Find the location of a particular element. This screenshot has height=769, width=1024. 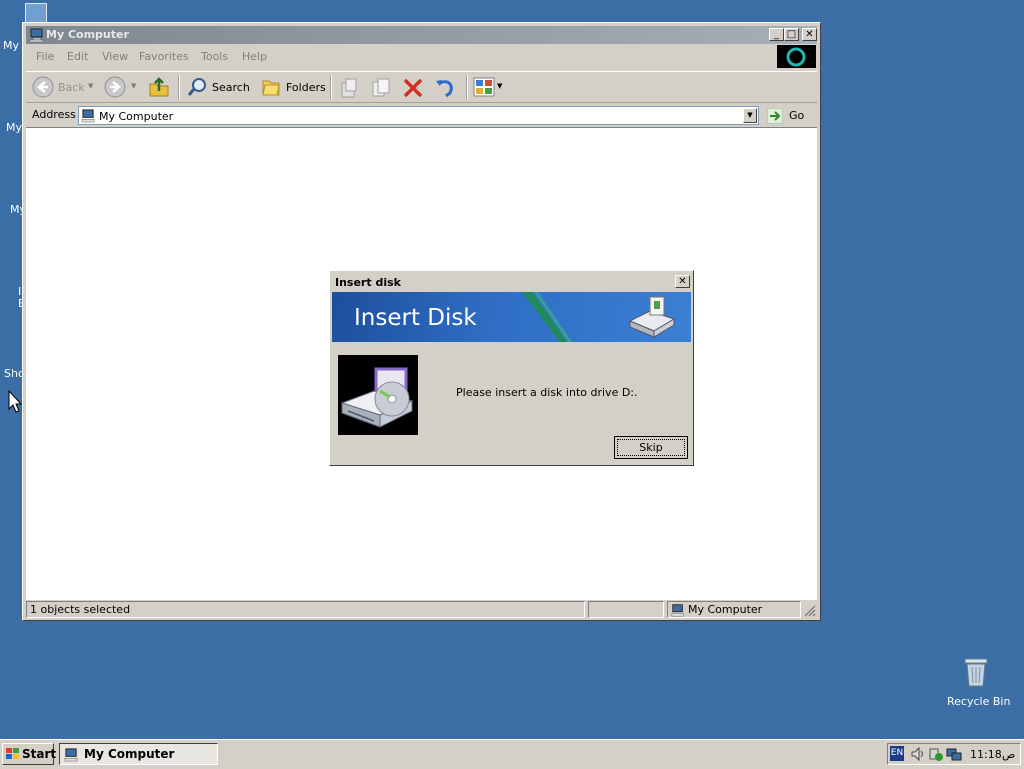

clock: 11:18 is located at coordinates (986, 754).